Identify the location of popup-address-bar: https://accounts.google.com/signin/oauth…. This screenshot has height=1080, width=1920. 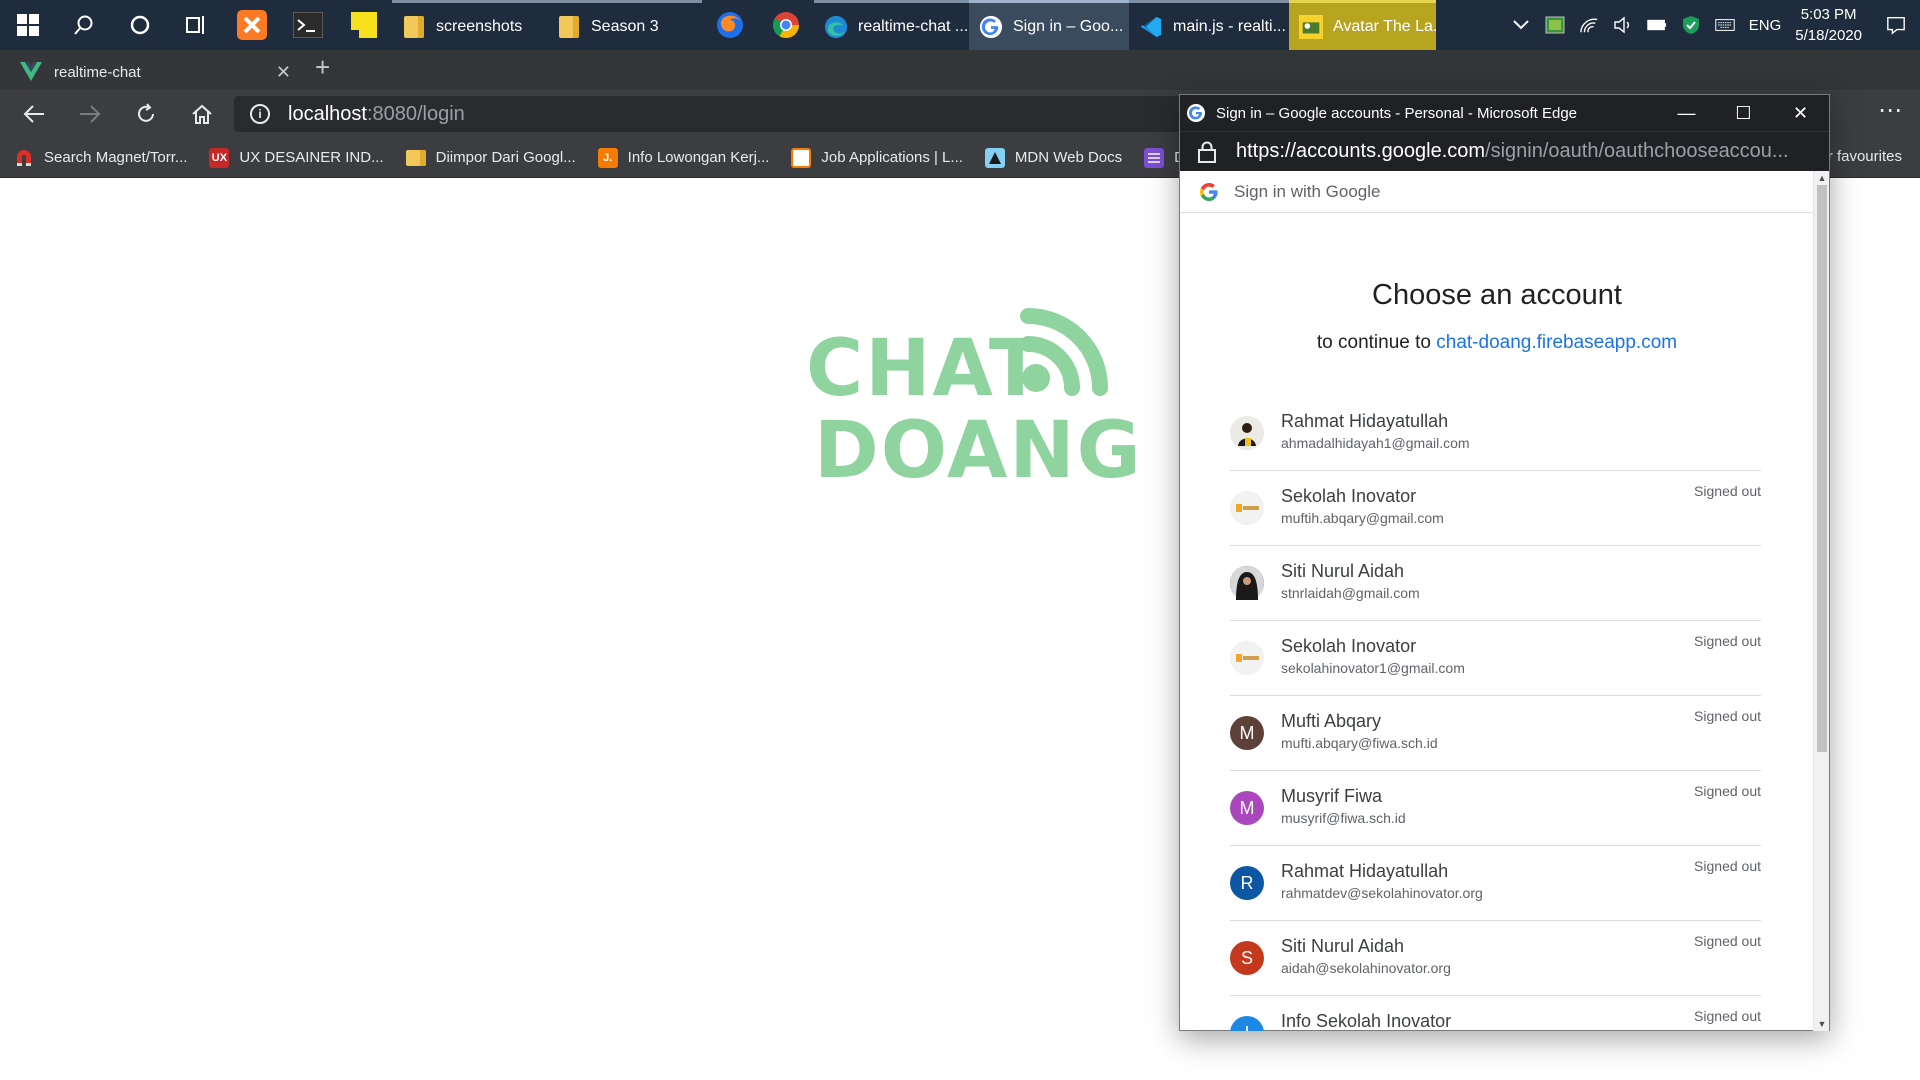
(1504, 151).